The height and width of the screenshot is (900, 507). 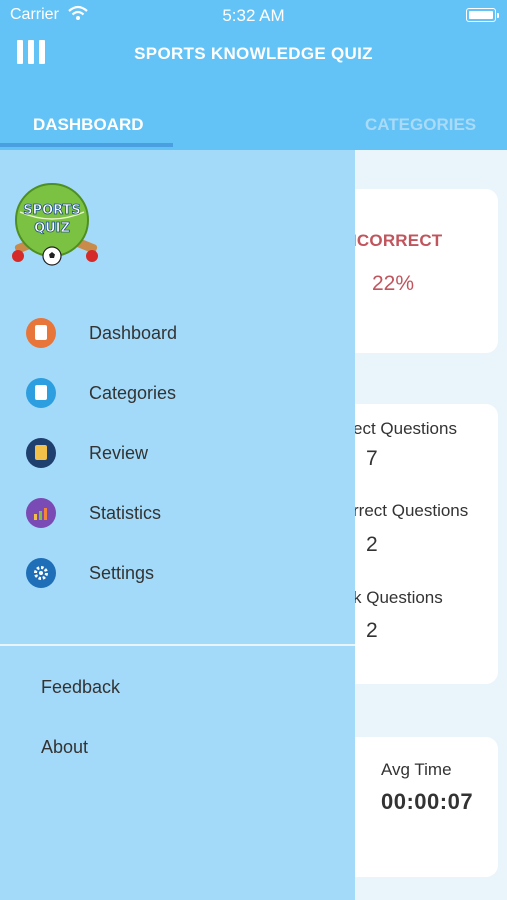 I want to click on tab-categories: CATEGORIES, so click(x=420, y=125).